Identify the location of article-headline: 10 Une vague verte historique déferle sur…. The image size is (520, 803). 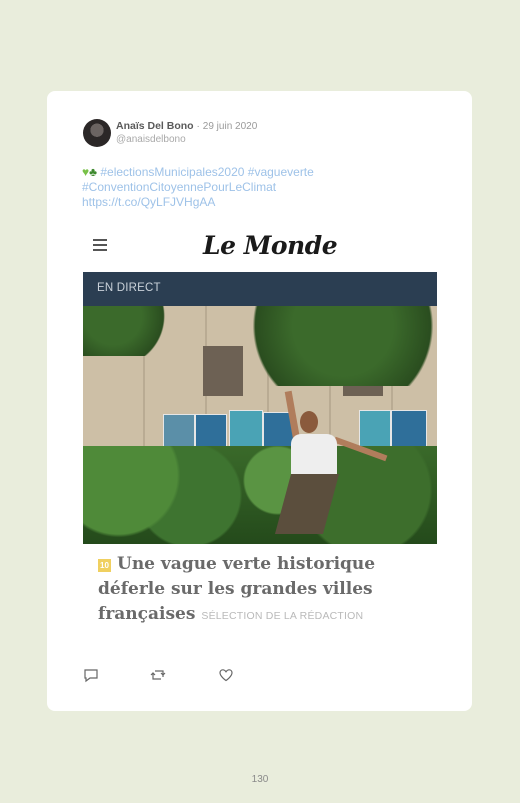
(248, 590).